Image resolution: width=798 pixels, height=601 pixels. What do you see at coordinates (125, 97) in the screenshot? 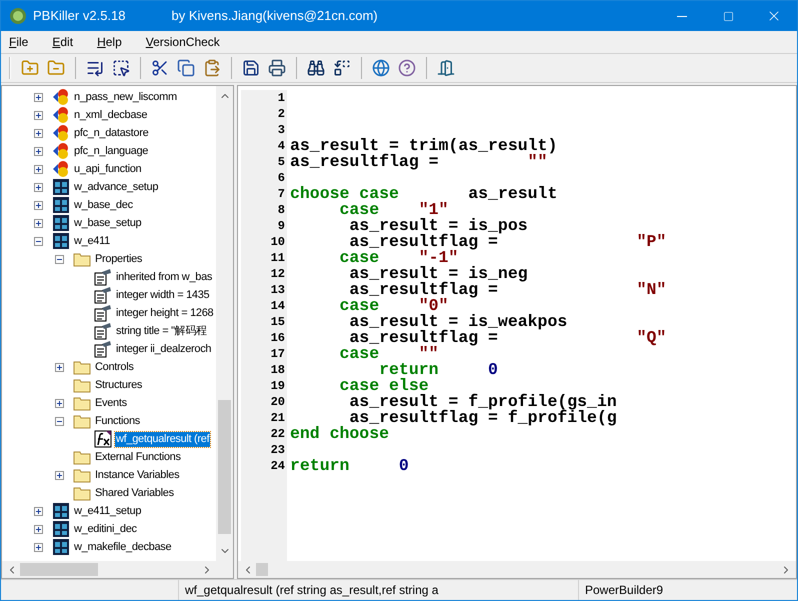
I see `tree-item: n_pass_new_liscomm` at bounding box center [125, 97].